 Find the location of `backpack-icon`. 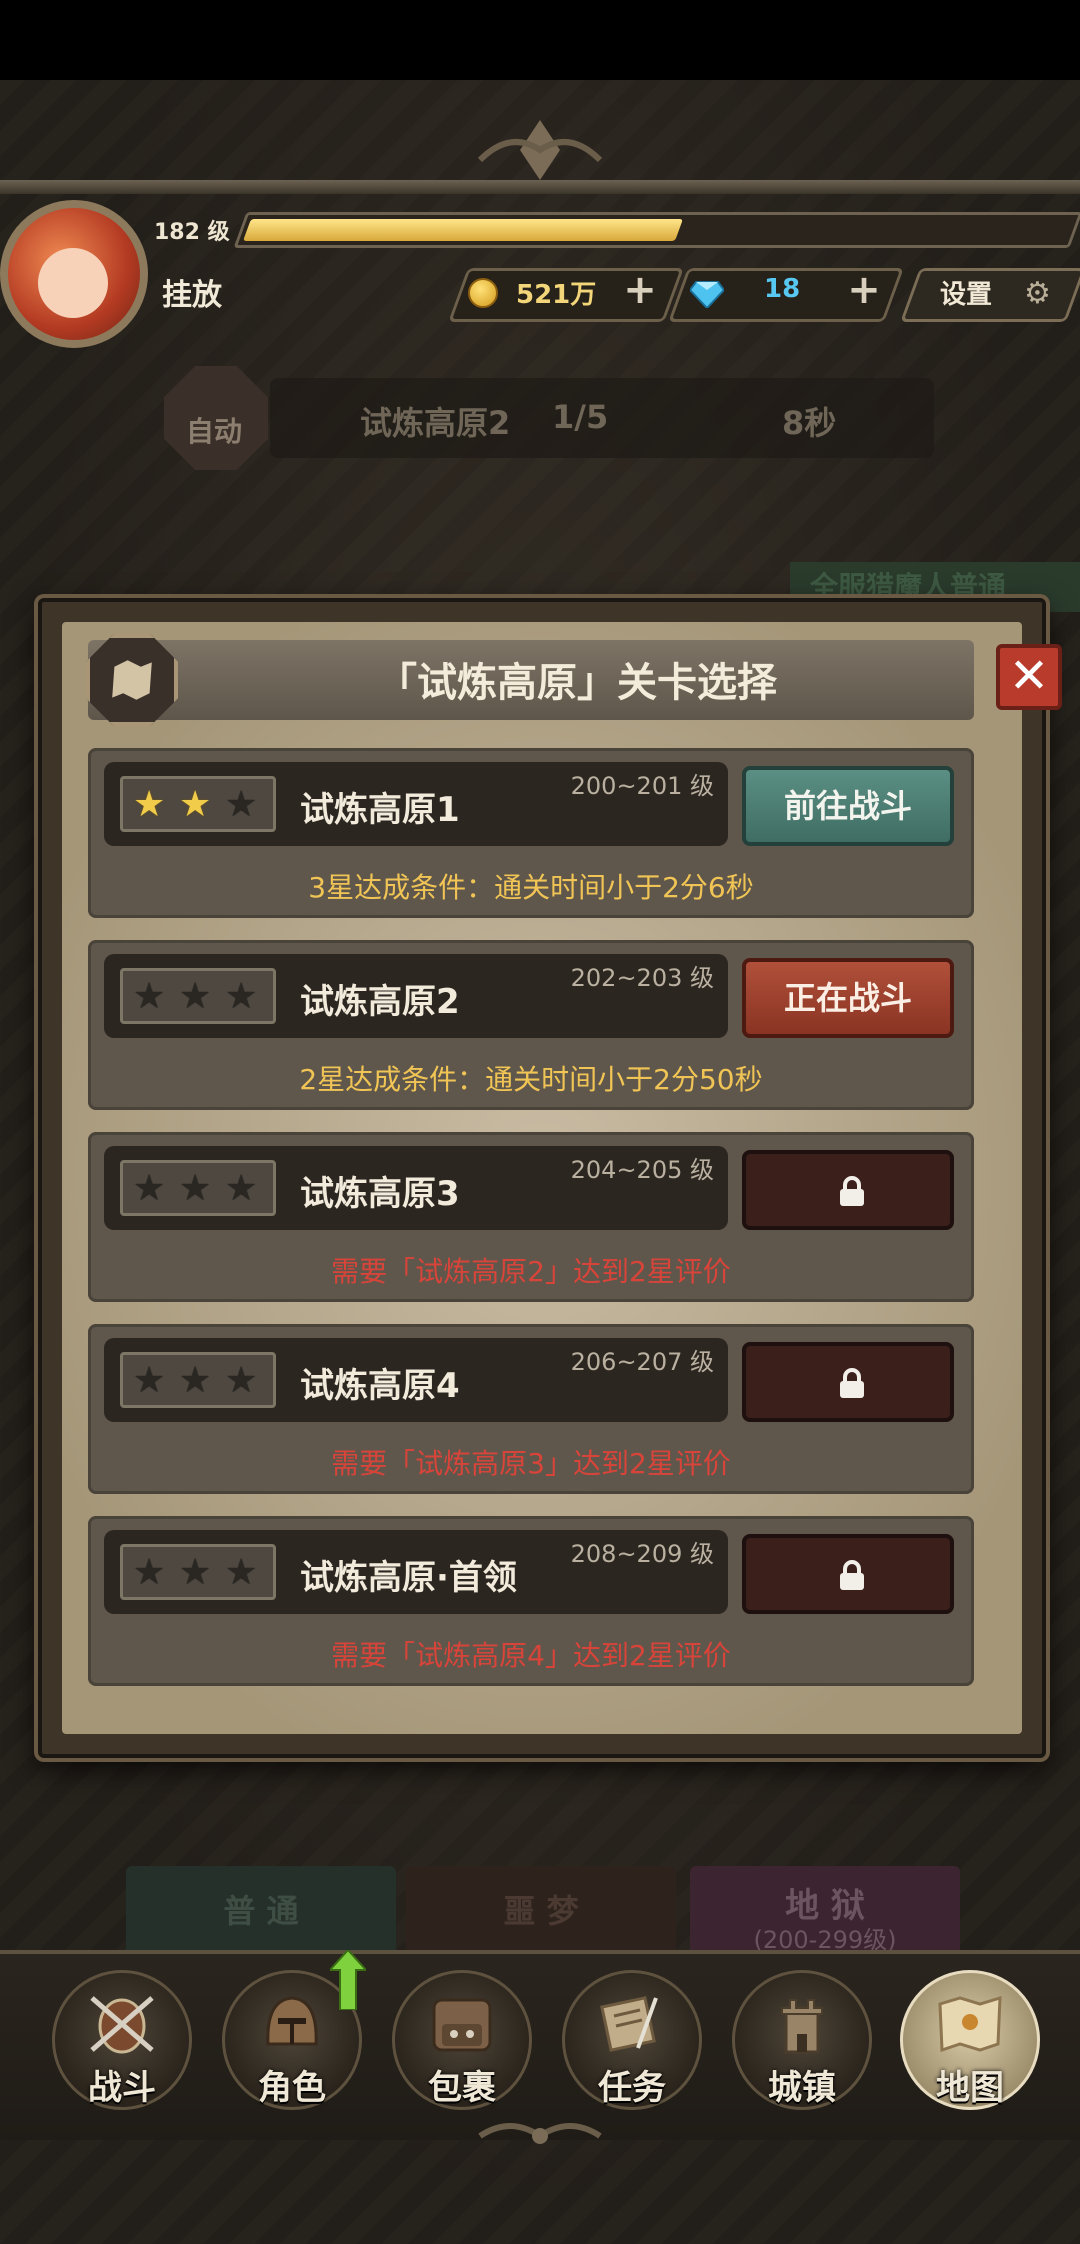

backpack-icon is located at coordinates (462, 2025).